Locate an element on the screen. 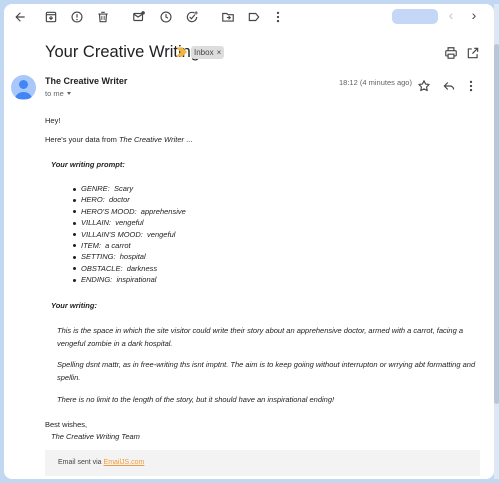  prompt-item-label: VILLAIN'S MOOD: is located at coordinates (112, 234).